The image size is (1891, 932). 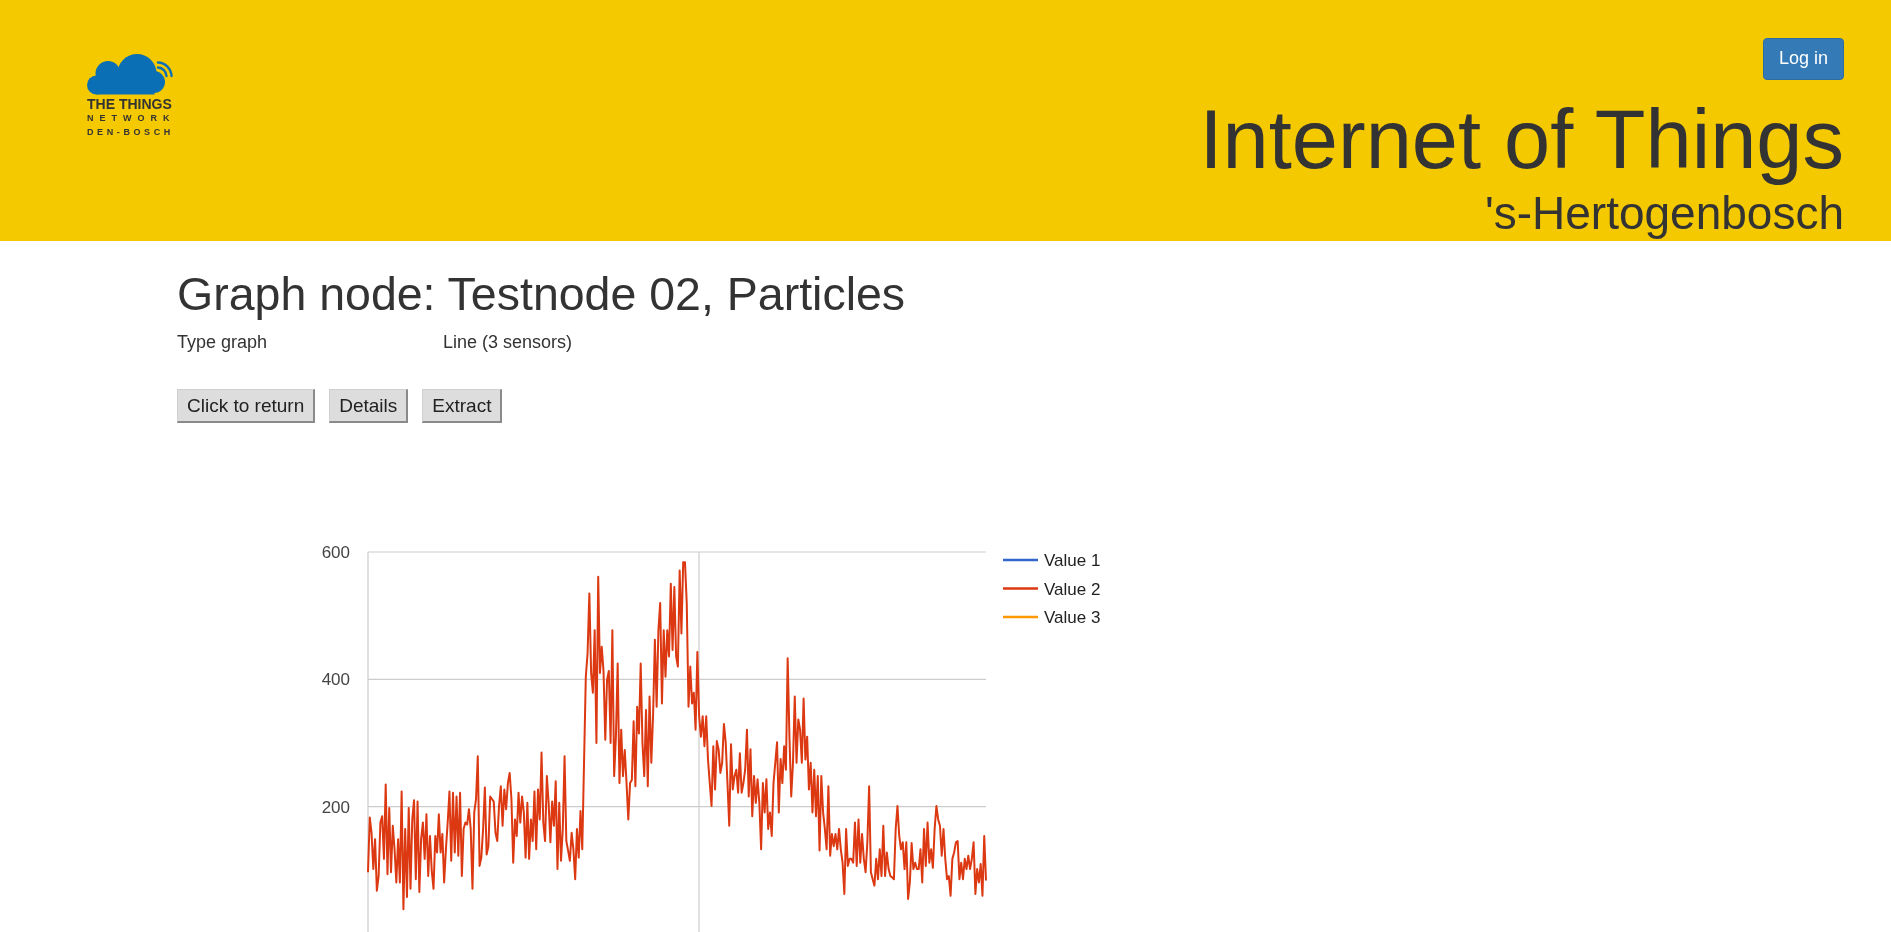 What do you see at coordinates (222, 342) in the screenshot?
I see `property-label: Type graph` at bounding box center [222, 342].